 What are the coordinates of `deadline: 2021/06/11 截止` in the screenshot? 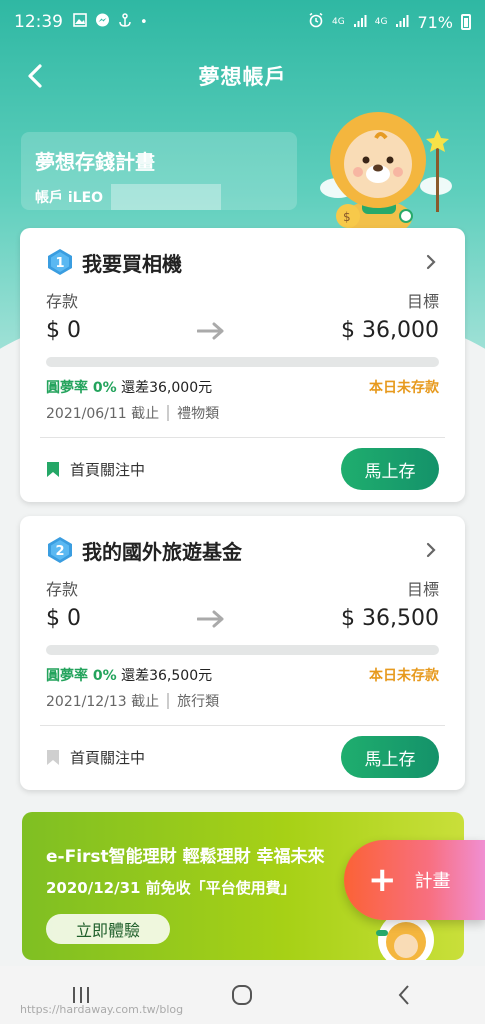 It's located at (103, 414).